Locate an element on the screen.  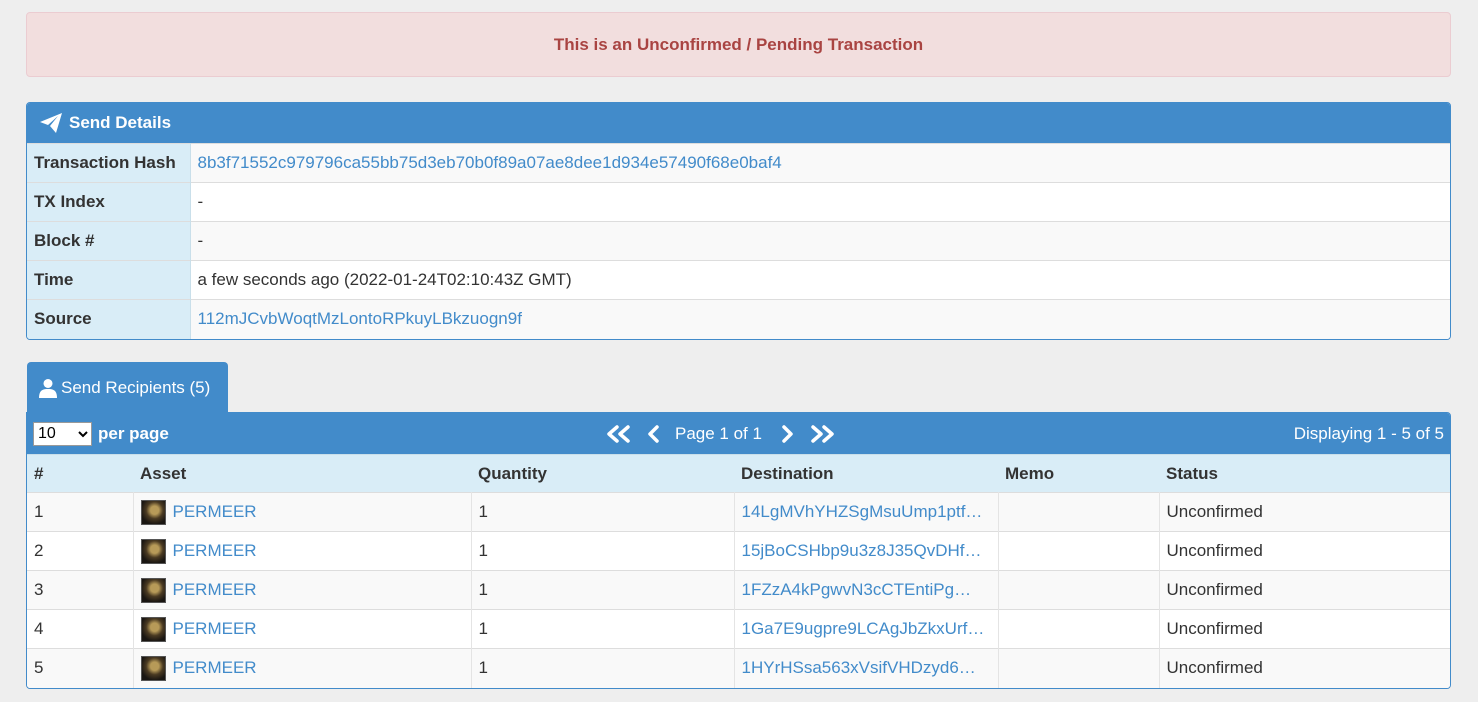
double-chevron-left-icon is located at coordinates (618, 433).